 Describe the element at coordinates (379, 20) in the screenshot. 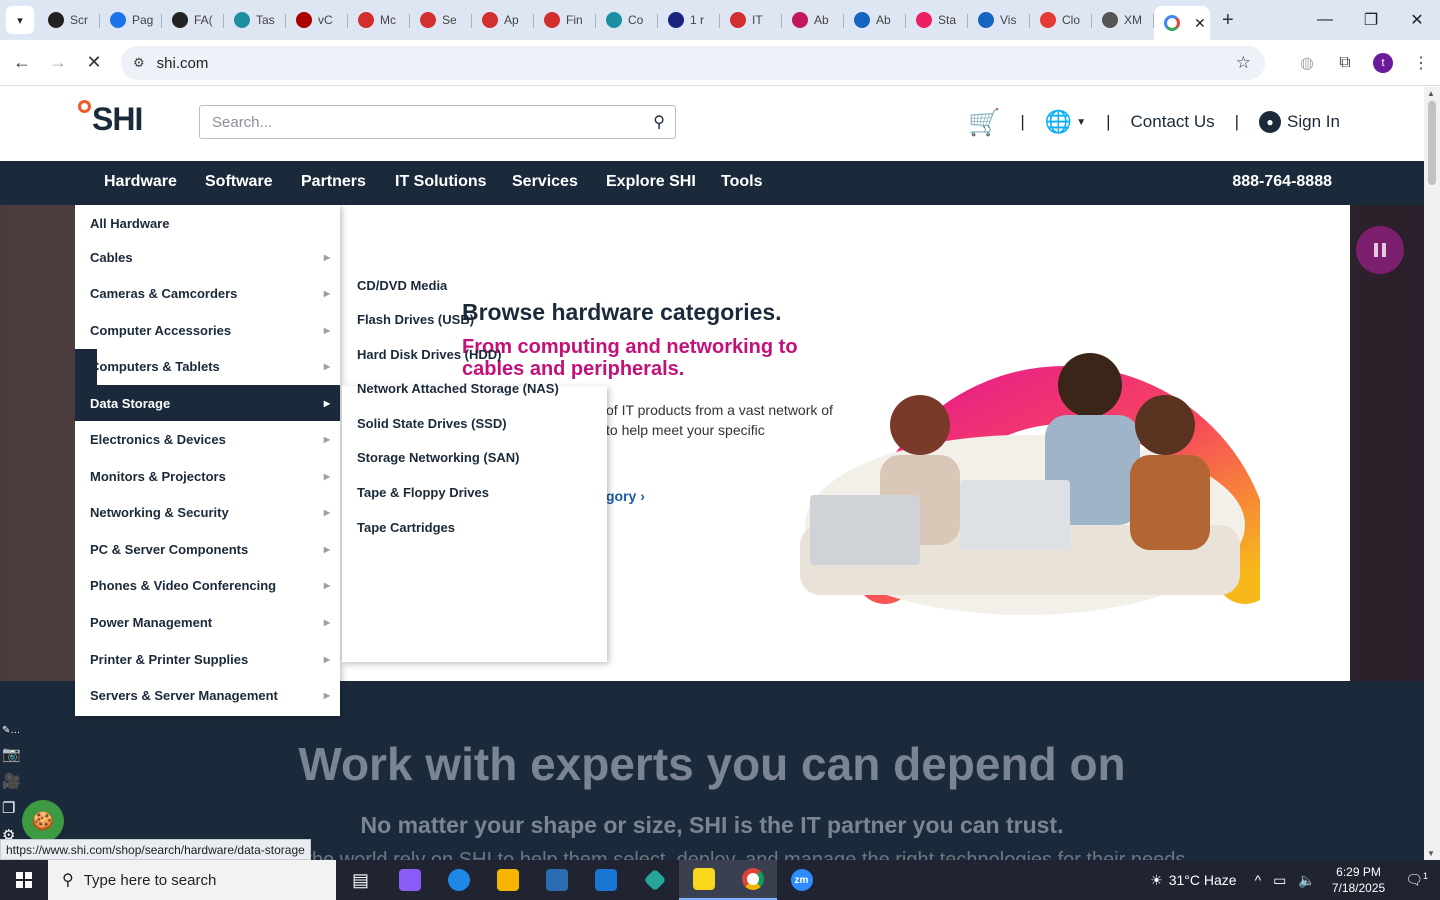

I see `tab-5: Mc` at that location.